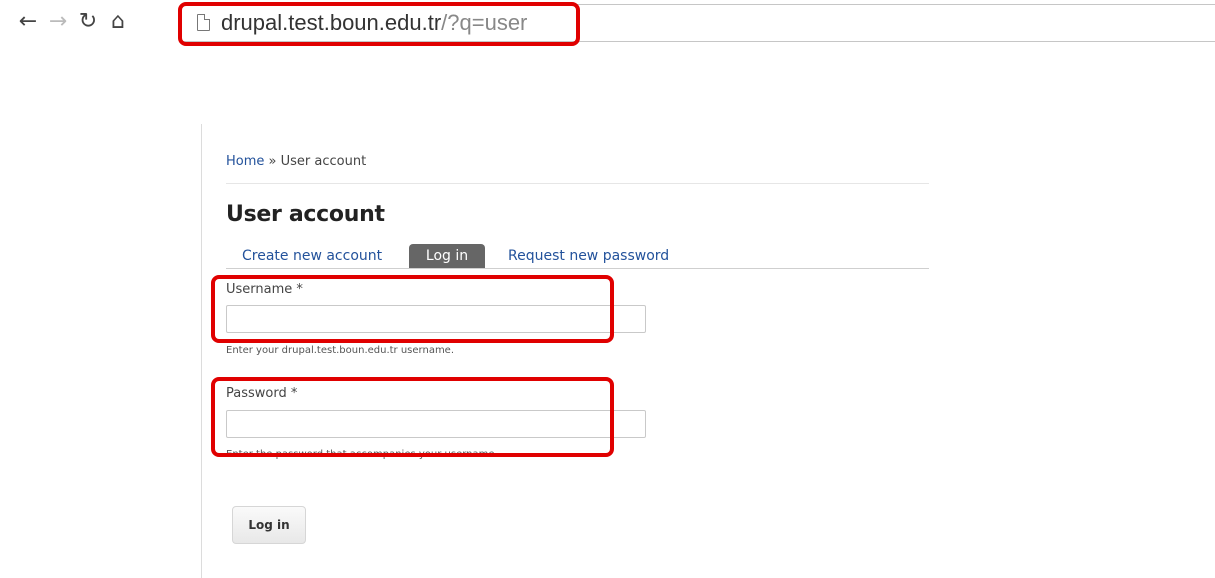 The width and height of the screenshot is (1215, 578). Describe the element at coordinates (331, 22) in the screenshot. I see `url-host: drupal.test.boun.edu.tr` at that location.